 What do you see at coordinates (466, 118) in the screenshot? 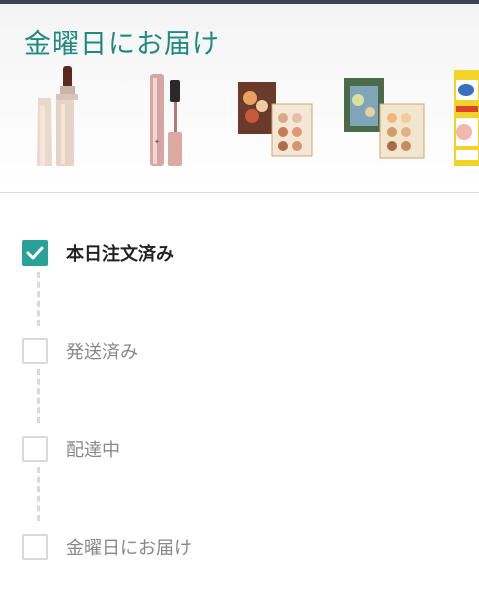
I see `product-box-icon` at bounding box center [466, 118].